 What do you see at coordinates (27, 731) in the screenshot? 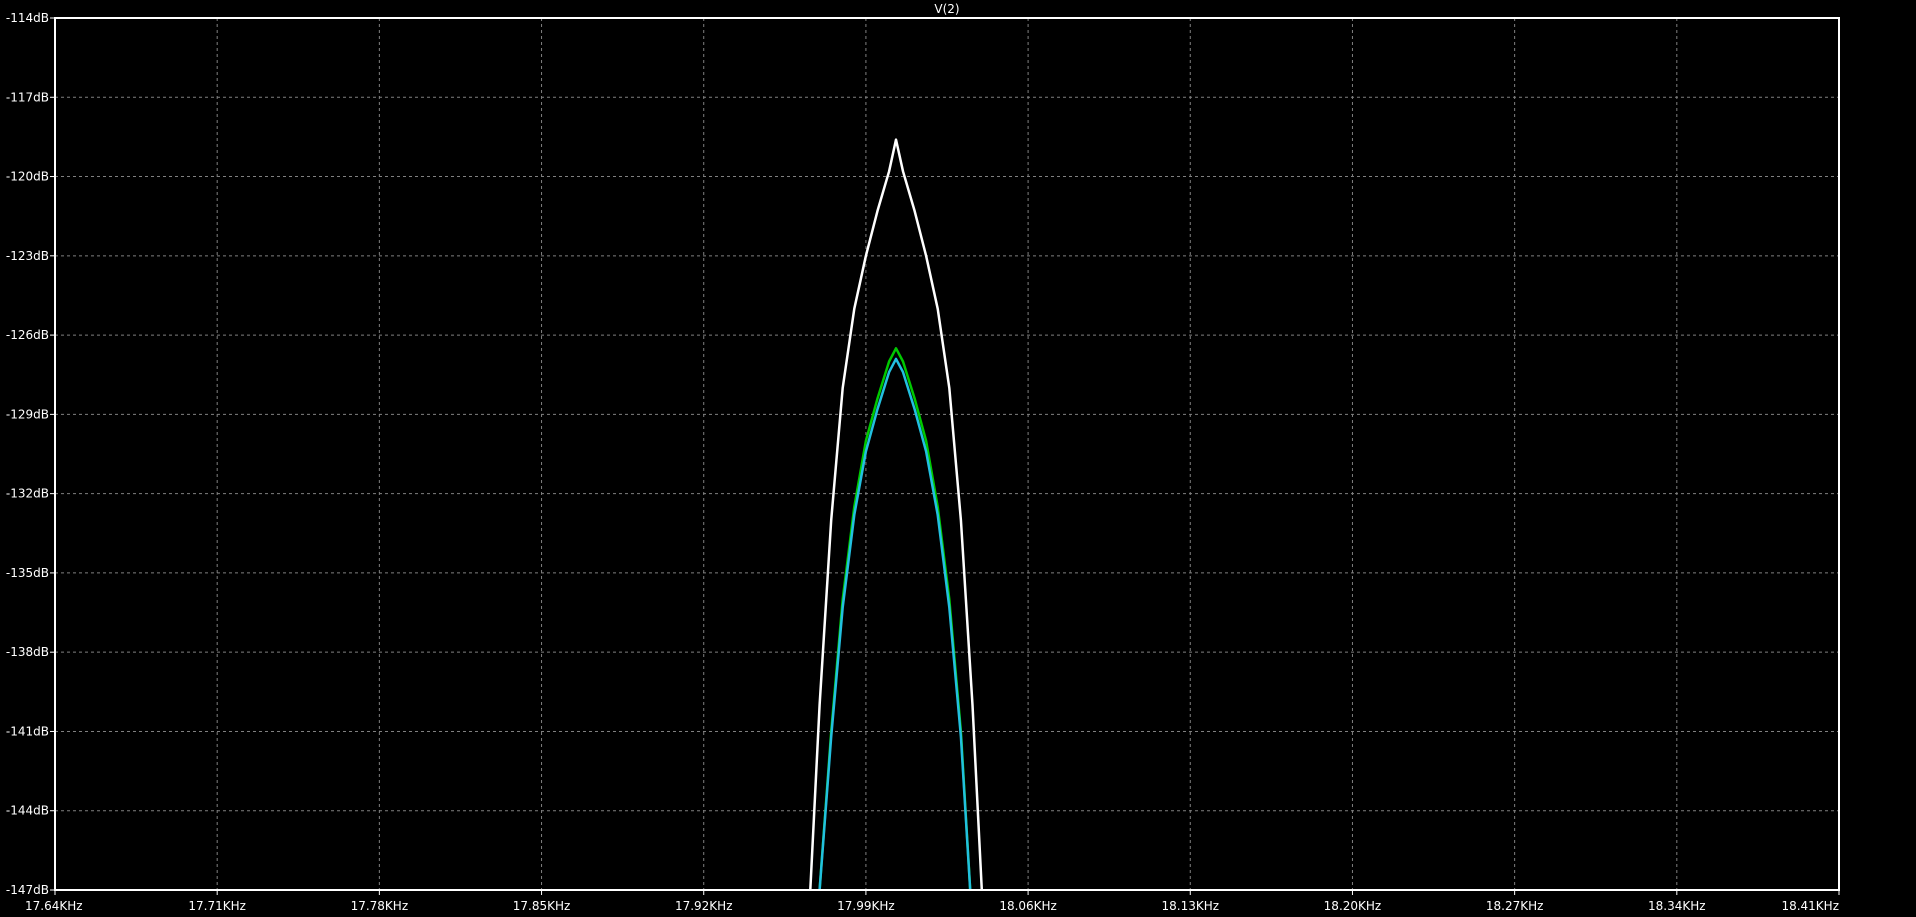
I see `y-tick-label: -141dB` at bounding box center [27, 731].